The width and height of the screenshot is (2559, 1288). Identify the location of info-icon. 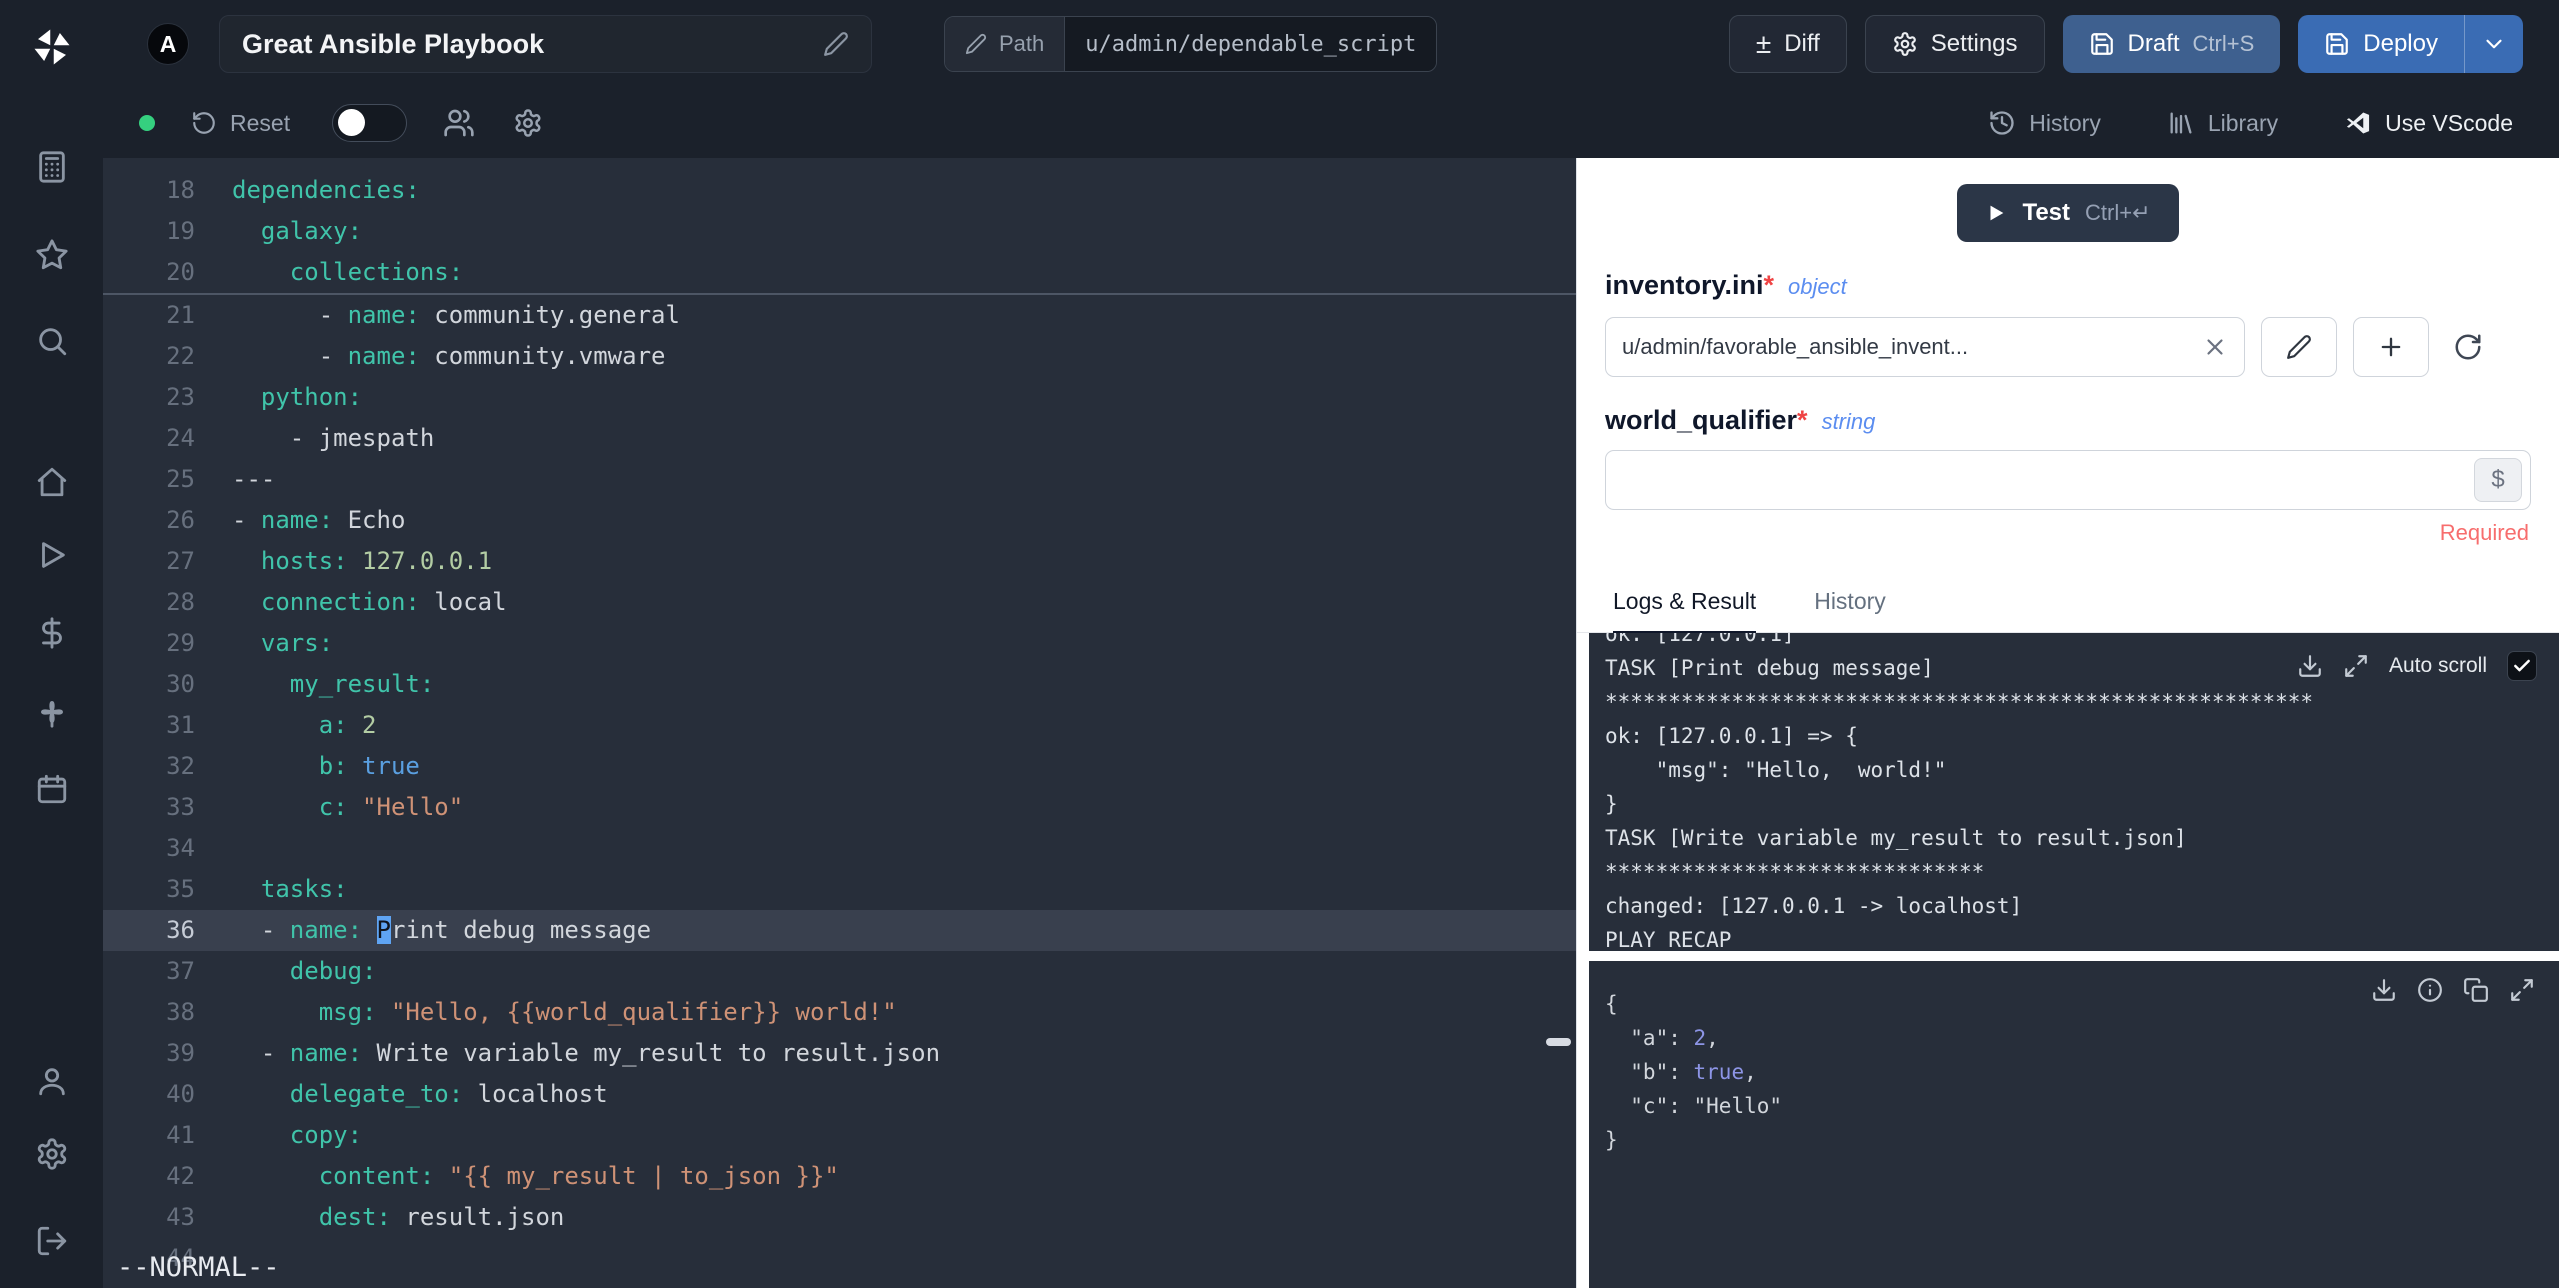
(2430, 990).